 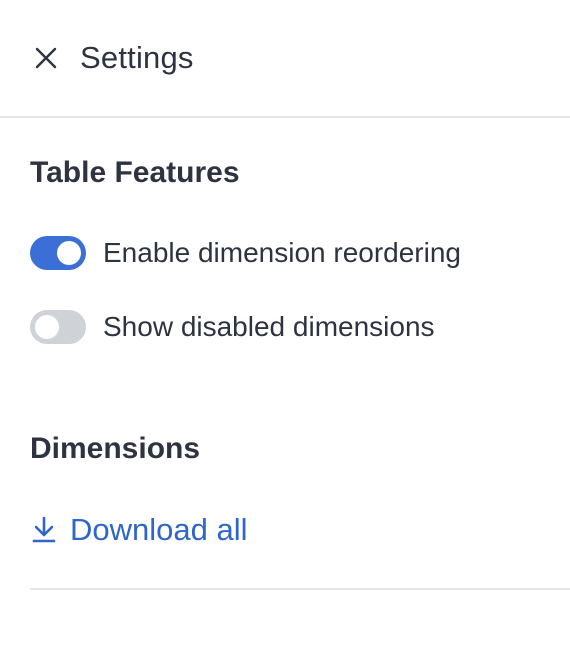 I want to click on download-all-link: Download all, so click(x=139, y=530).